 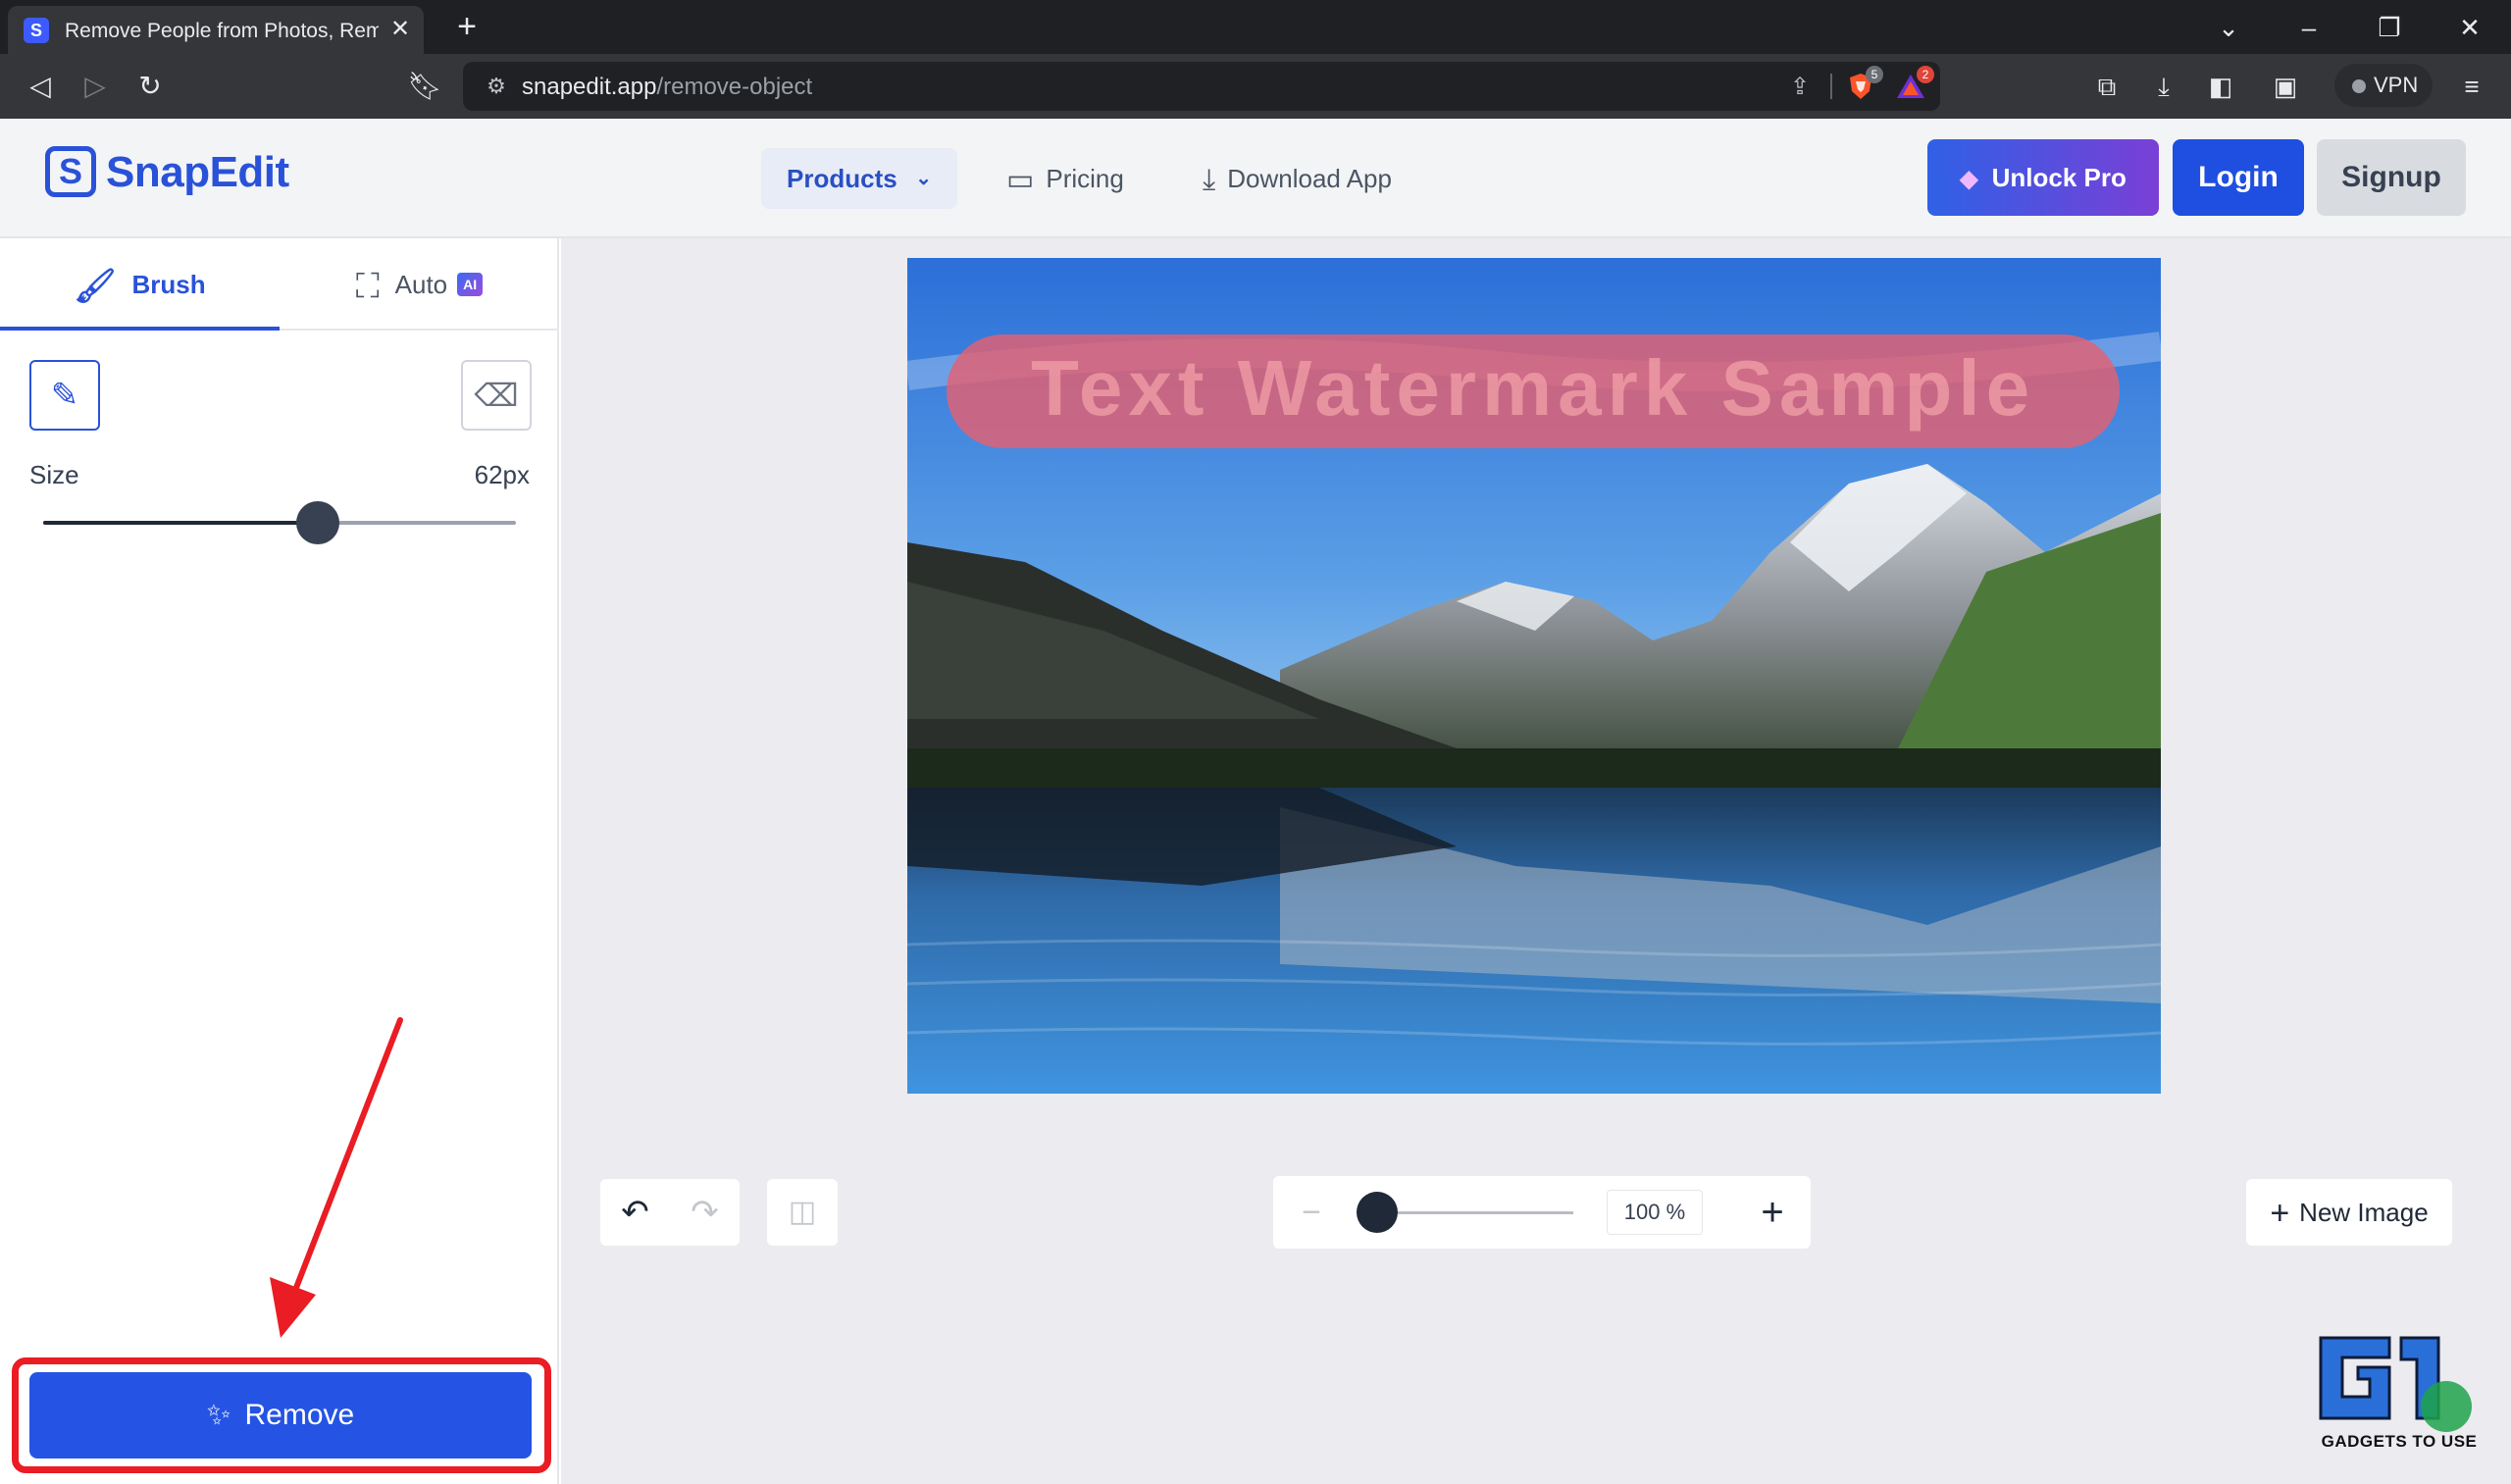 I want to click on brave-shield-count: 5, so click(x=1874, y=74).